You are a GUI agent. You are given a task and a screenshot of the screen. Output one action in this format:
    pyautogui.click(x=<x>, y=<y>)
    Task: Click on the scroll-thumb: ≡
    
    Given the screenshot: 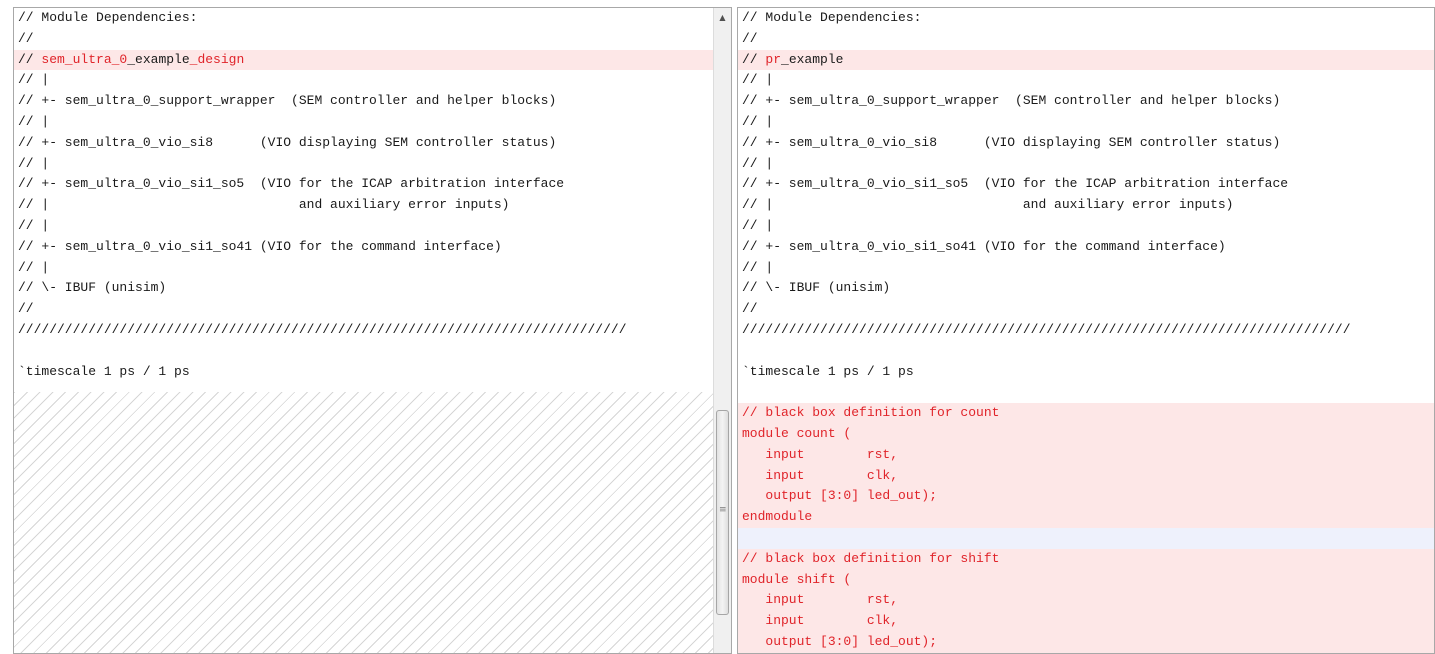 What is the action you would take?
    pyautogui.click(x=722, y=512)
    